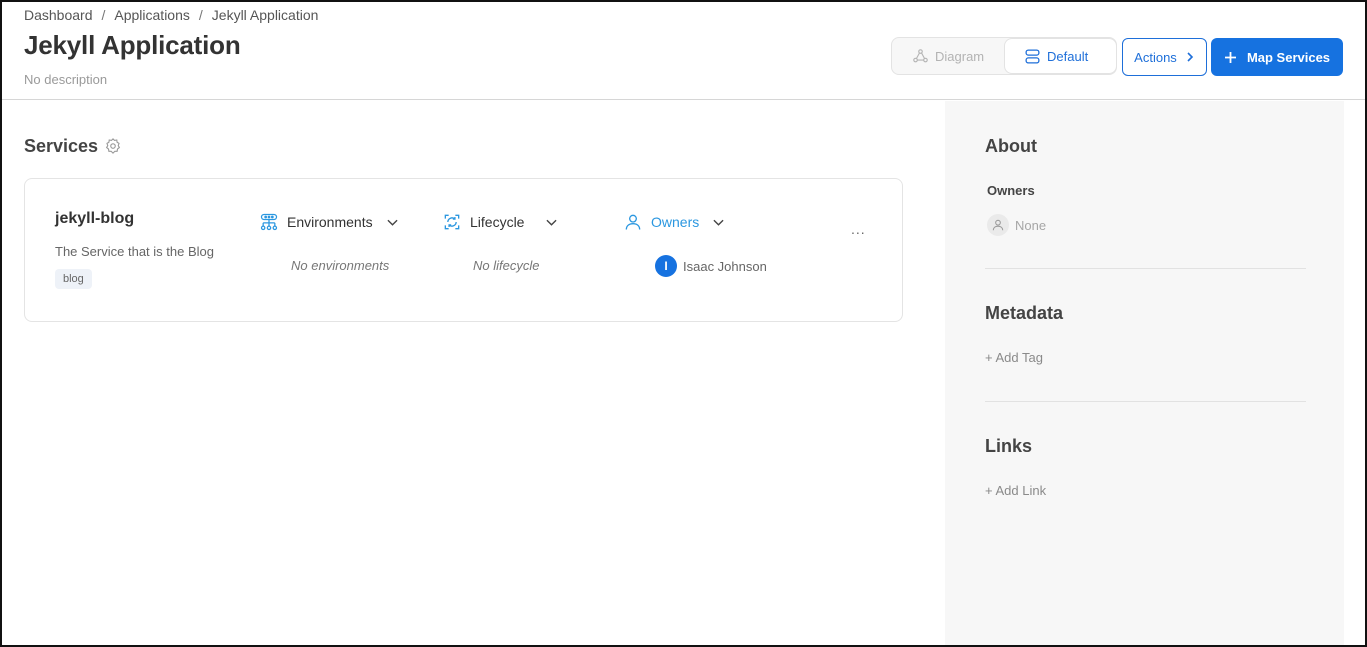 The width and height of the screenshot is (1367, 647). What do you see at coordinates (94, 219) in the screenshot?
I see `service-name: jekyll-blog` at bounding box center [94, 219].